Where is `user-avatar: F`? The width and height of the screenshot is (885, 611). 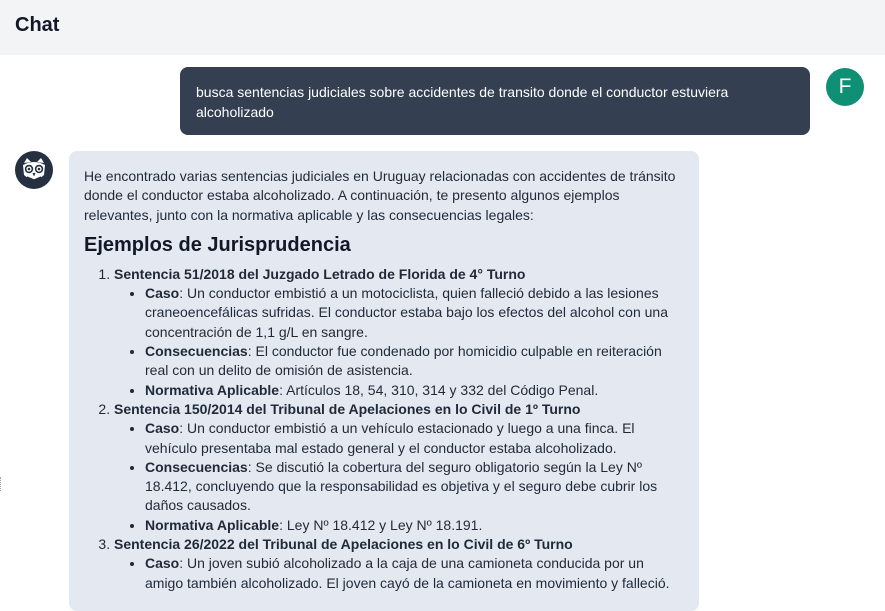
user-avatar: F is located at coordinates (845, 87).